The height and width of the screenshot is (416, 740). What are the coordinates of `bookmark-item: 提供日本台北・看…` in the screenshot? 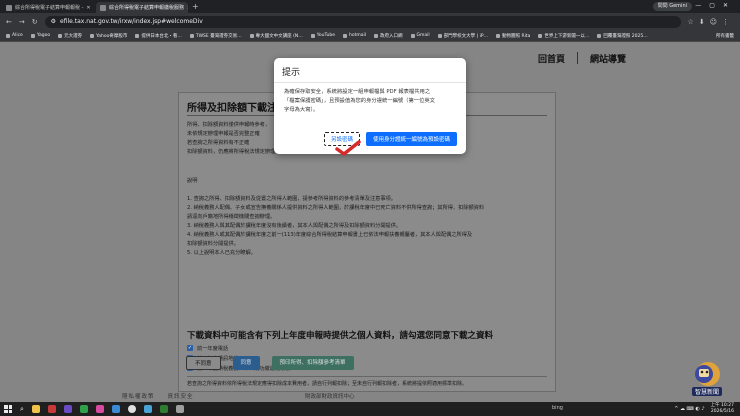 It's located at (158, 36).